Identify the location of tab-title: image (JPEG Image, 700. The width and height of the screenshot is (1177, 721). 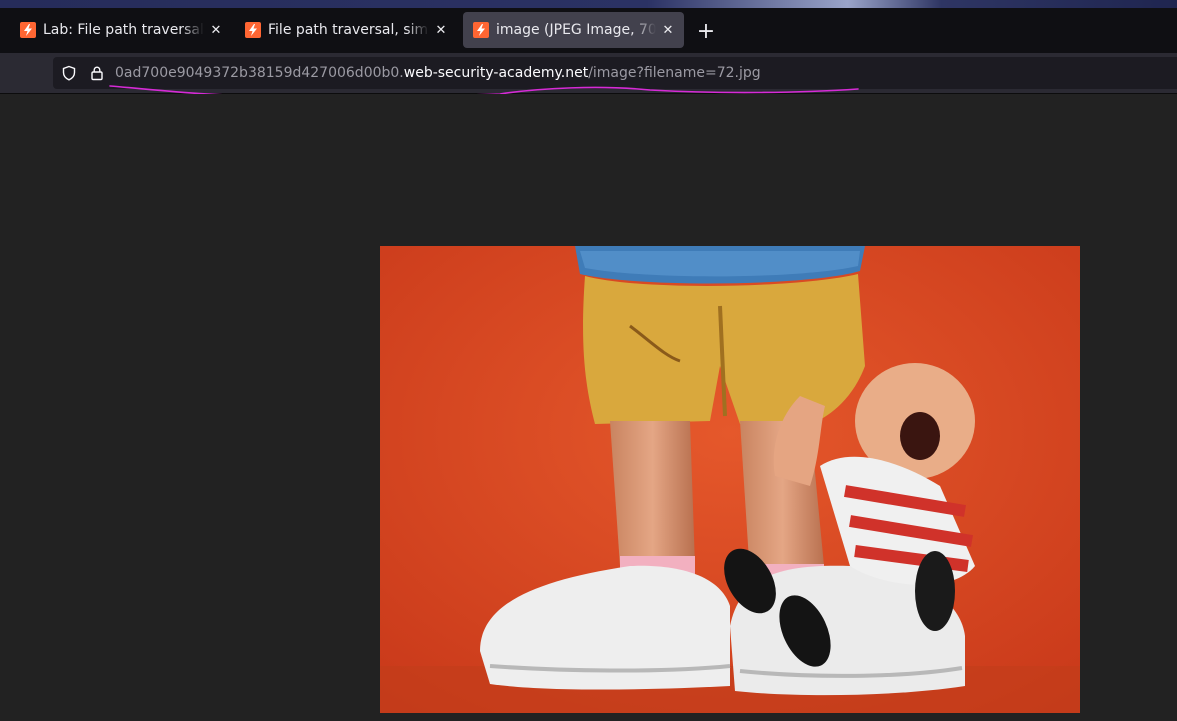
(576, 30).